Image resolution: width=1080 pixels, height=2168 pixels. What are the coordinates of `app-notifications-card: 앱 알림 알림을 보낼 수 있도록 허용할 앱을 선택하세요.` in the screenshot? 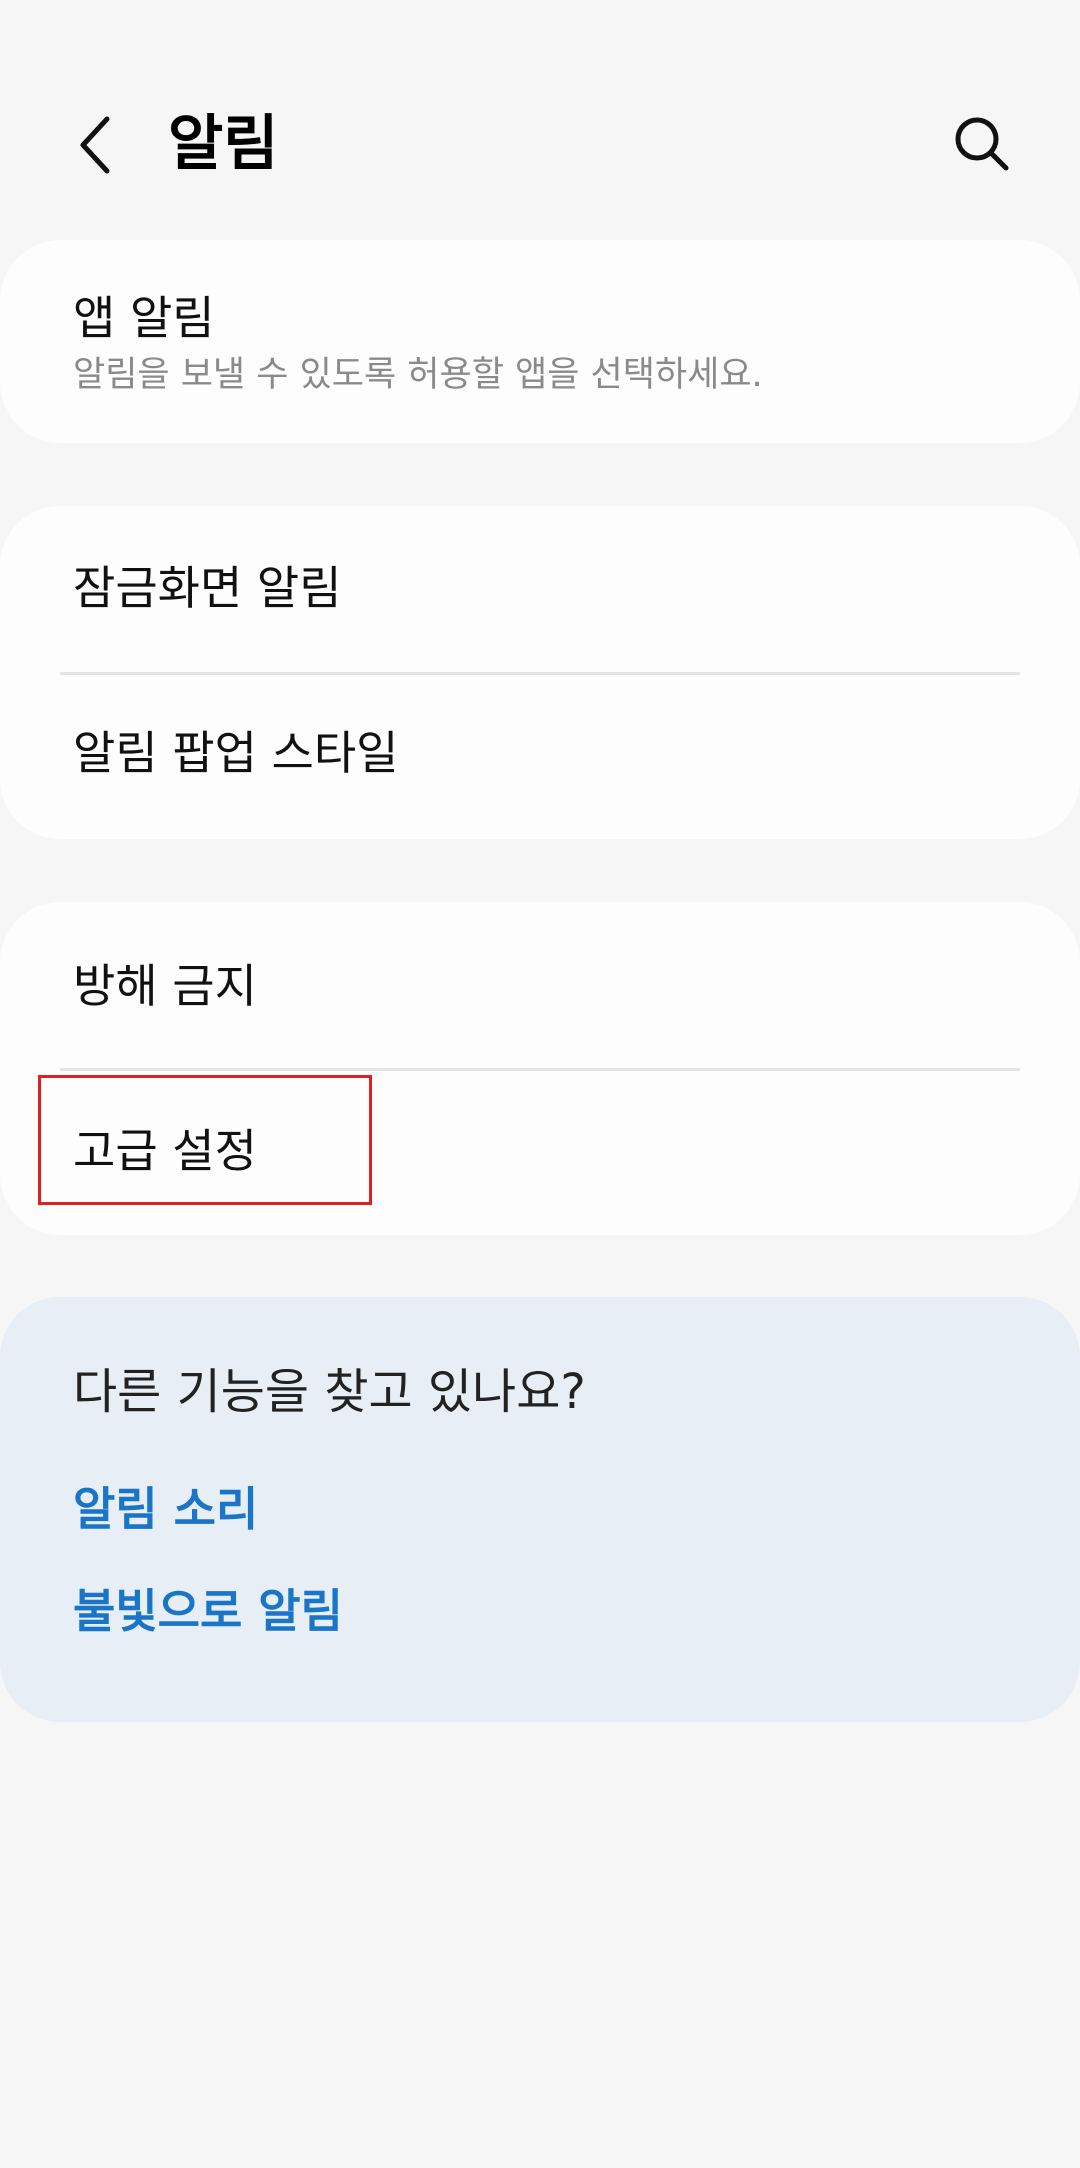 It's located at (540, 341).